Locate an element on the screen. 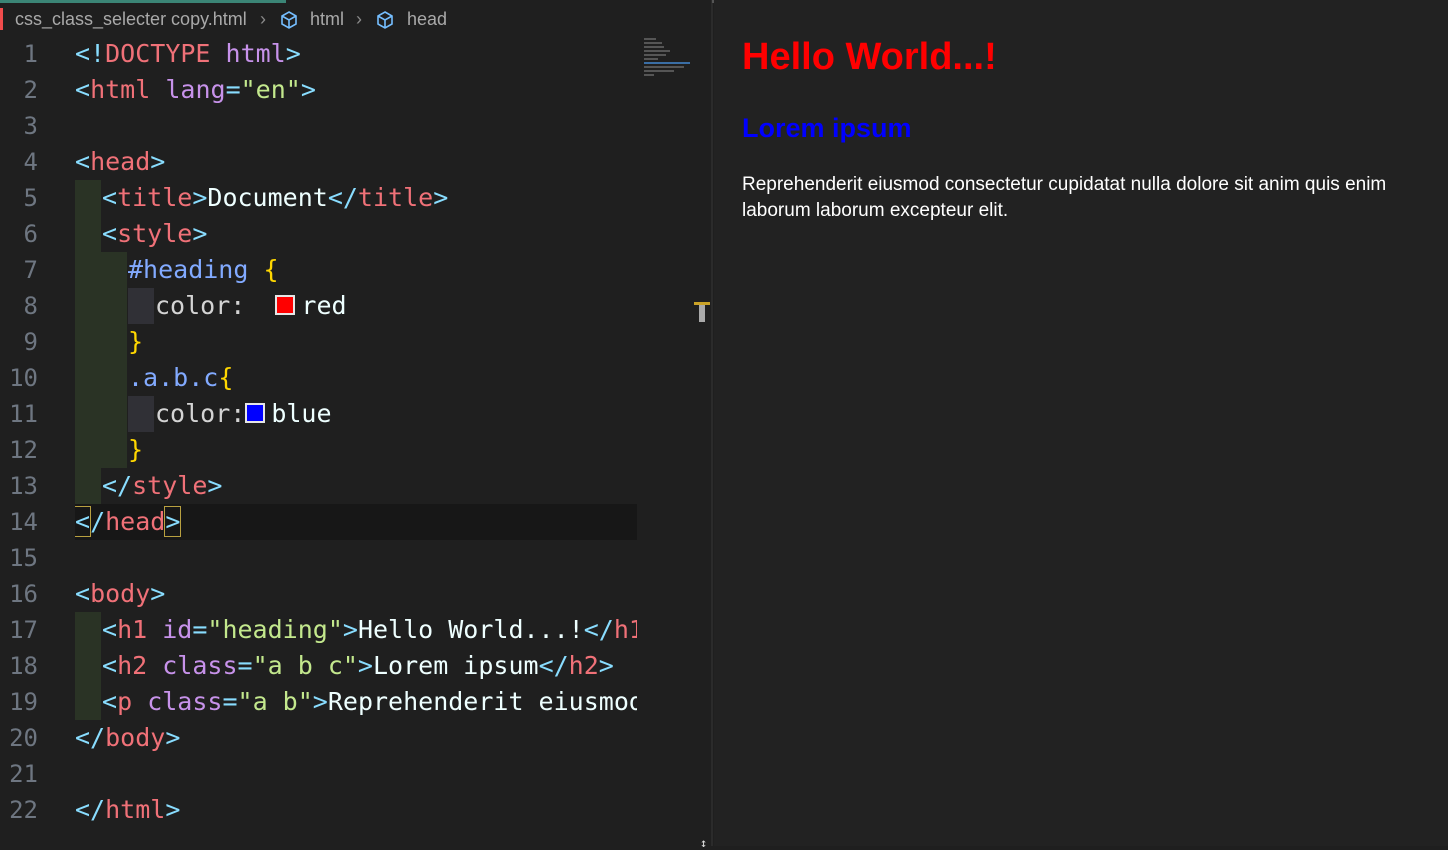 This screenshot has width=1448, height=850. line-number: 3 is located at coordinates (30, 126).